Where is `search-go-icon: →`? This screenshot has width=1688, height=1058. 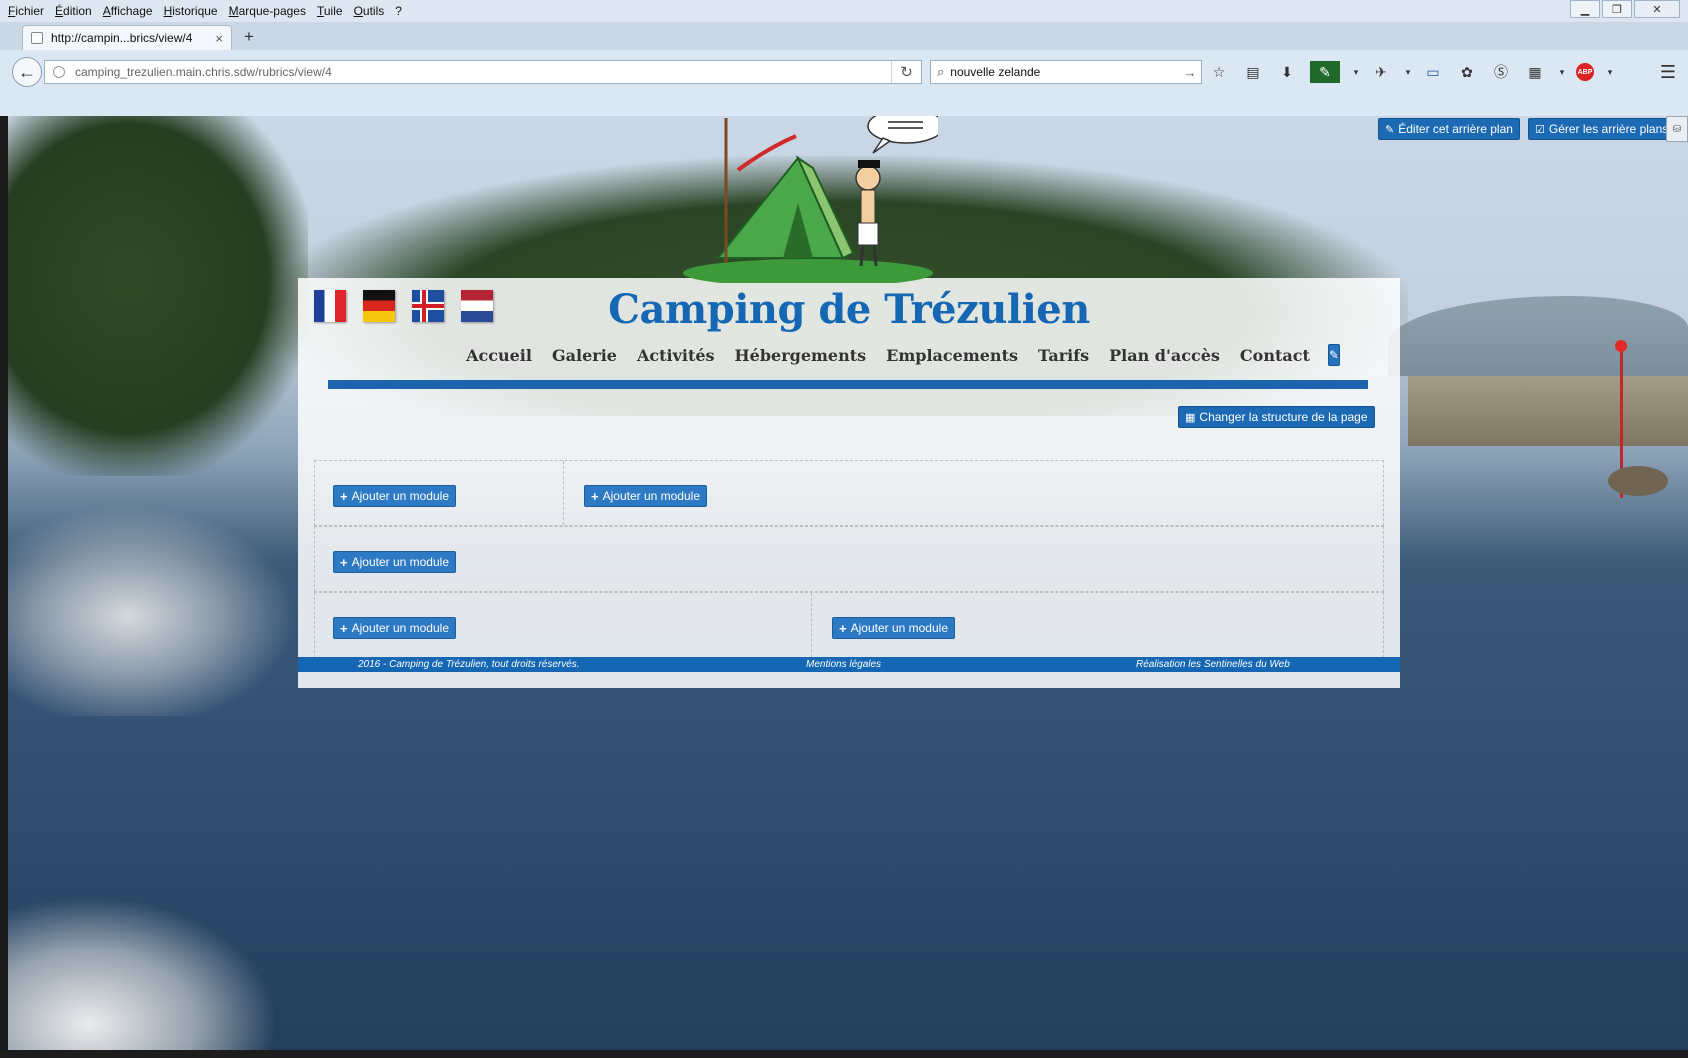 search-go-icon: → is located at coordinates (1190, 72).